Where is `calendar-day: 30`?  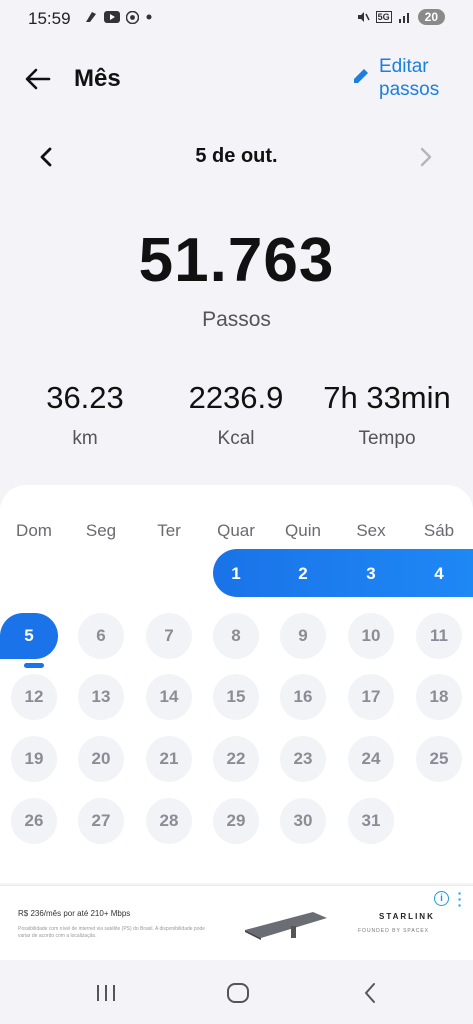
calendar-day: 30 is located at coordinates (303, 821).